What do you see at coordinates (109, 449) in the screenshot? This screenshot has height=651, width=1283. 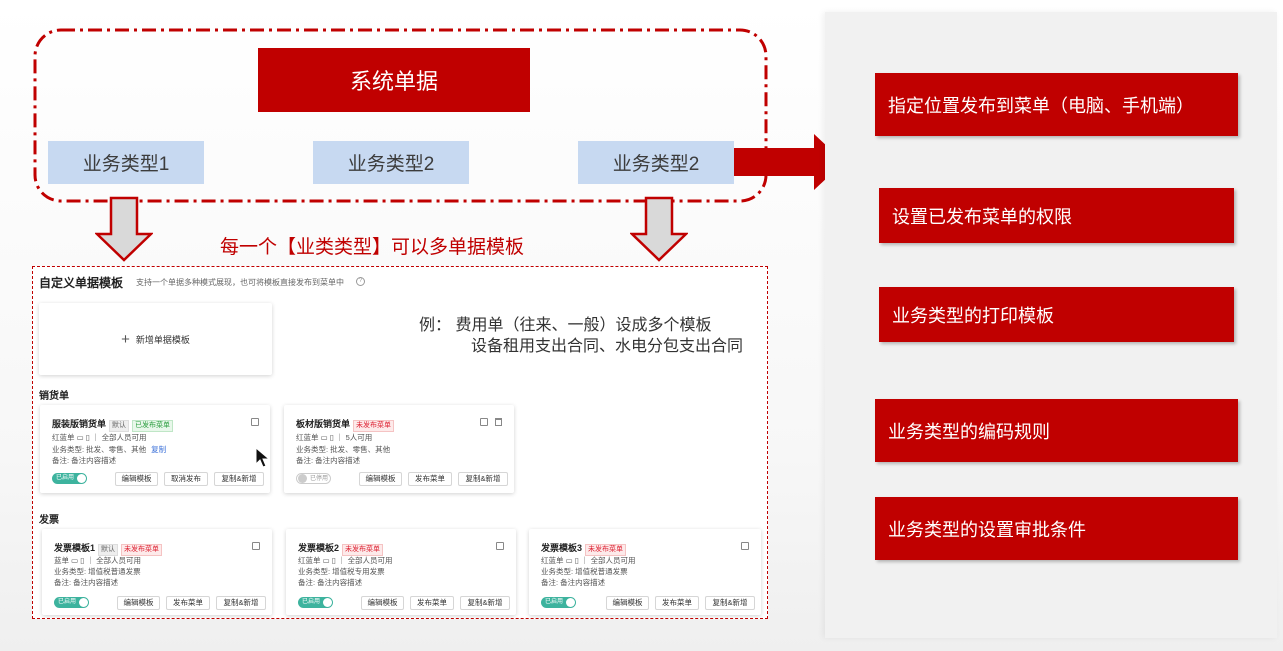 I see `card-biz: 业务类型: 批发、零售、其他 复制` at bounding box center [109, 449].